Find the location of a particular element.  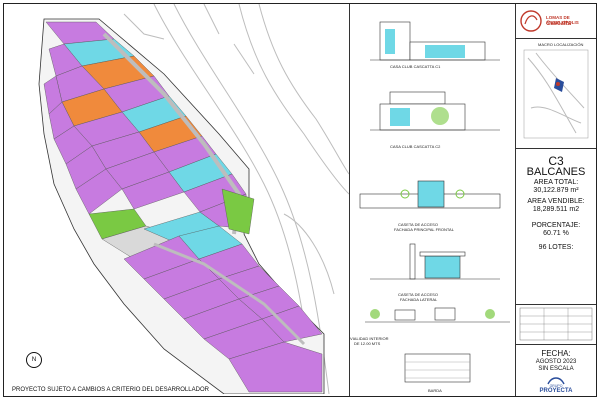

footer-brand-line2: PROYECTA is located at coordinates (556, 391).